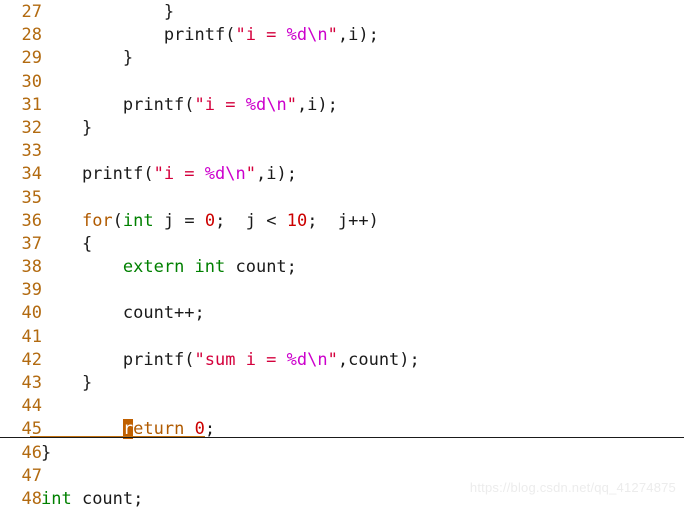 The image size is (684, 513). Describe the element at coordinates (31, 290) in the screenshot. I see `line-number: 39` at that location.